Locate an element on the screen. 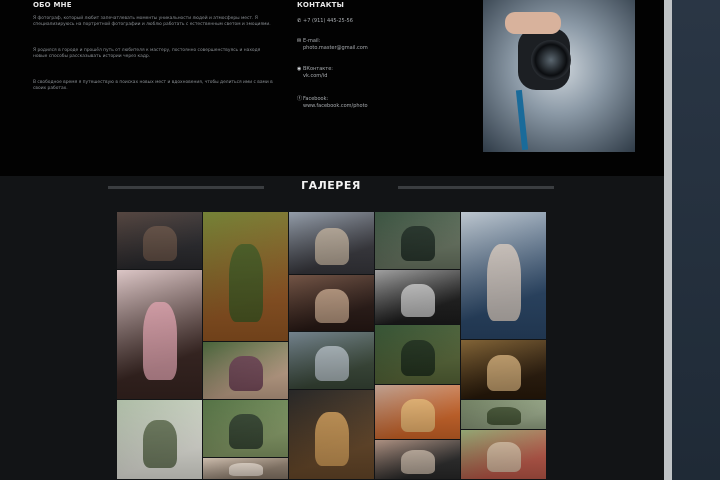 The image size is (720, 480). photo-friends-bench is located at coordinates (159, 240).